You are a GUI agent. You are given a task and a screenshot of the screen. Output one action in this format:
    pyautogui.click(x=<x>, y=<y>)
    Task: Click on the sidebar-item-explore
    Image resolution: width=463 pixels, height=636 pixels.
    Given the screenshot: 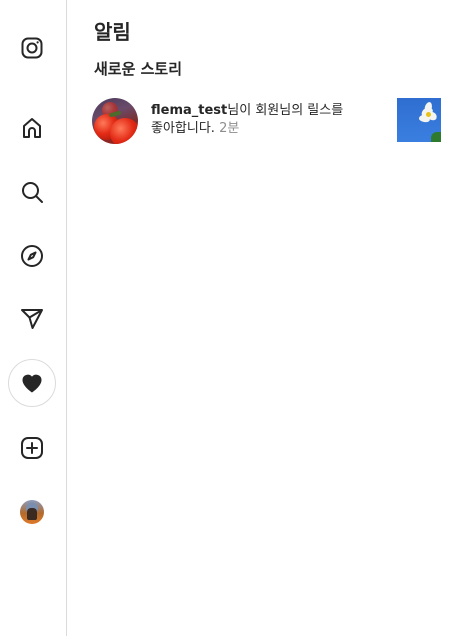 What is the action you would take?
    pyautogui.click(x=32, y=256)
    